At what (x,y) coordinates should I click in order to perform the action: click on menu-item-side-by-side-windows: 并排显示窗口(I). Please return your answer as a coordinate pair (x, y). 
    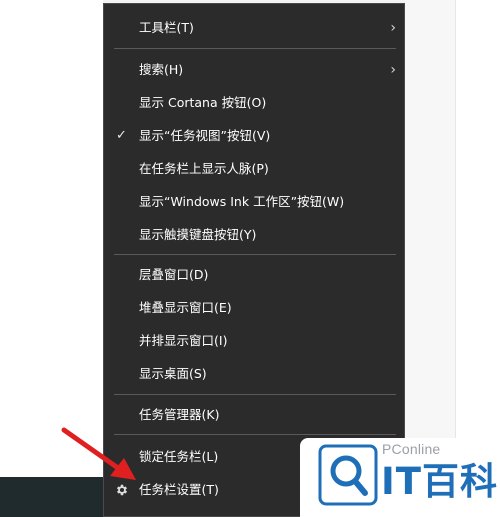
    Looking at the image, I should click on (254, 341).